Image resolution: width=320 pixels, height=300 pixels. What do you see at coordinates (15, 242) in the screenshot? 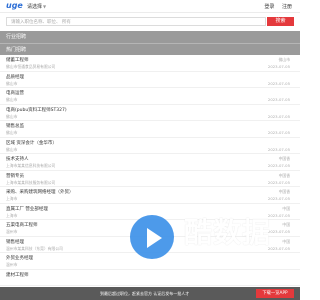
I see `job-title: 销售经理` at bounding box center [15, 242].